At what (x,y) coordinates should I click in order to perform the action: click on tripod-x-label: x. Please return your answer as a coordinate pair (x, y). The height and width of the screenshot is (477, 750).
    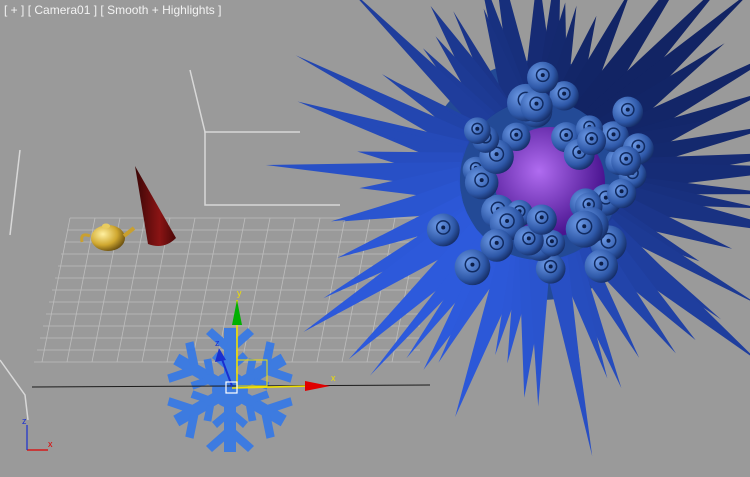
    Looking at the image, I should click on (50, 444).